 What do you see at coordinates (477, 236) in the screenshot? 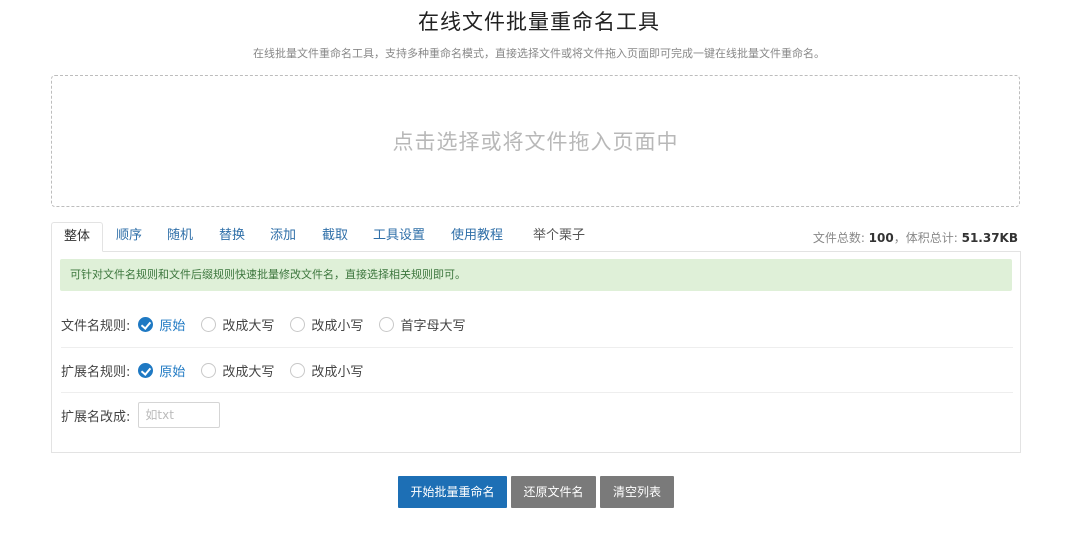
I see `tab-tutorial: 使用教程` at bounding box center [477, 236].